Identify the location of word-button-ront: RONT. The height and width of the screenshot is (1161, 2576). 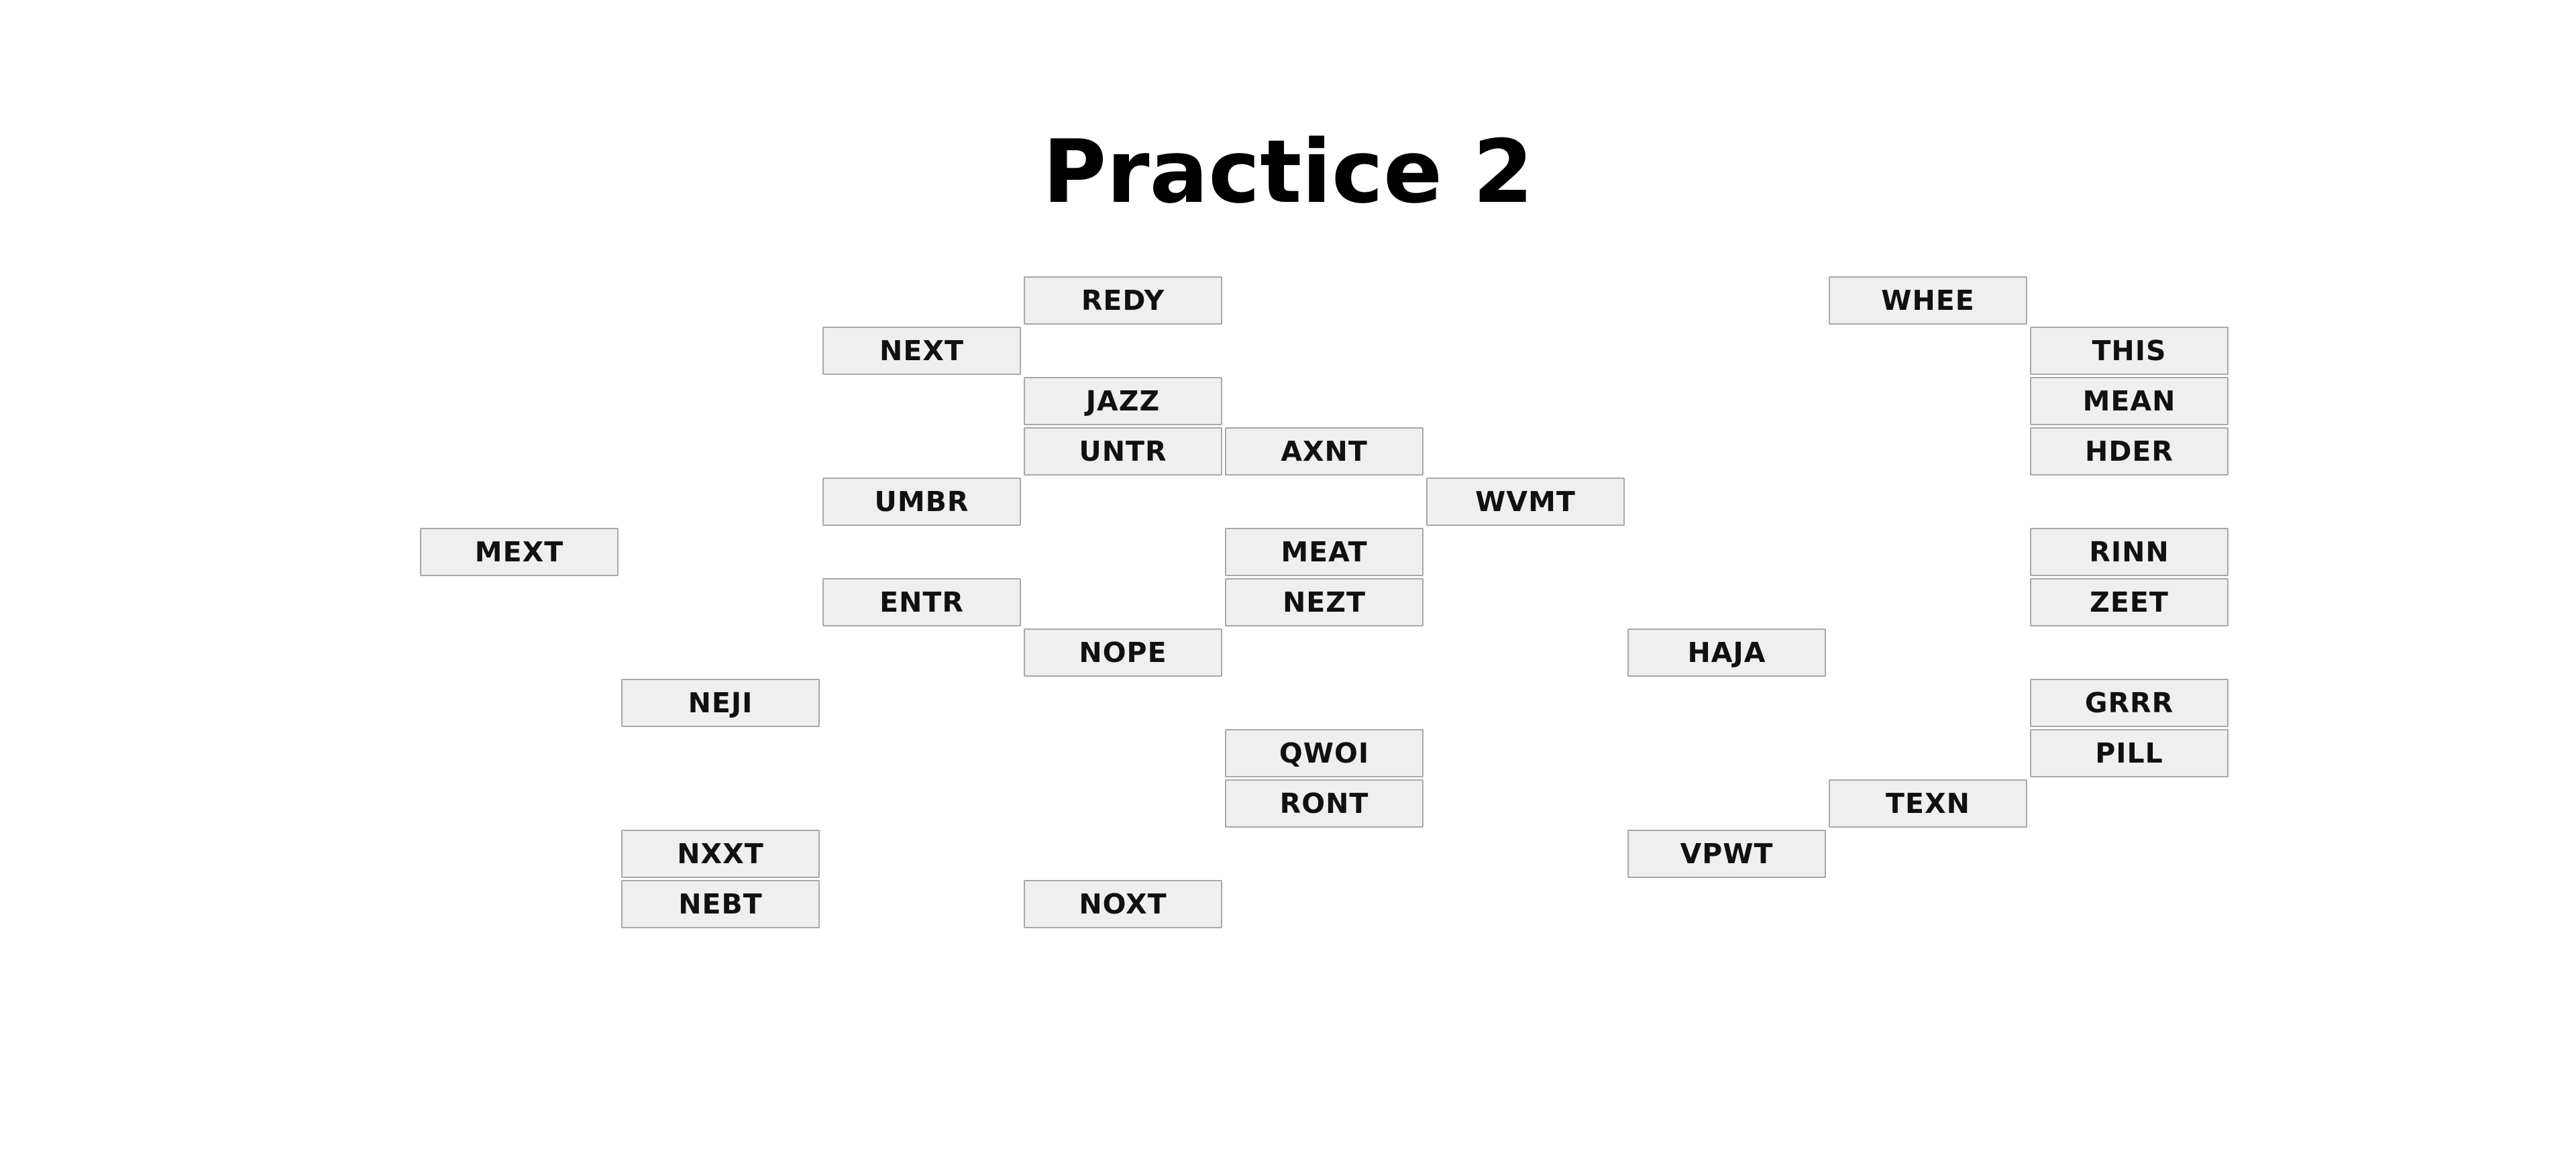
(1324, 804).